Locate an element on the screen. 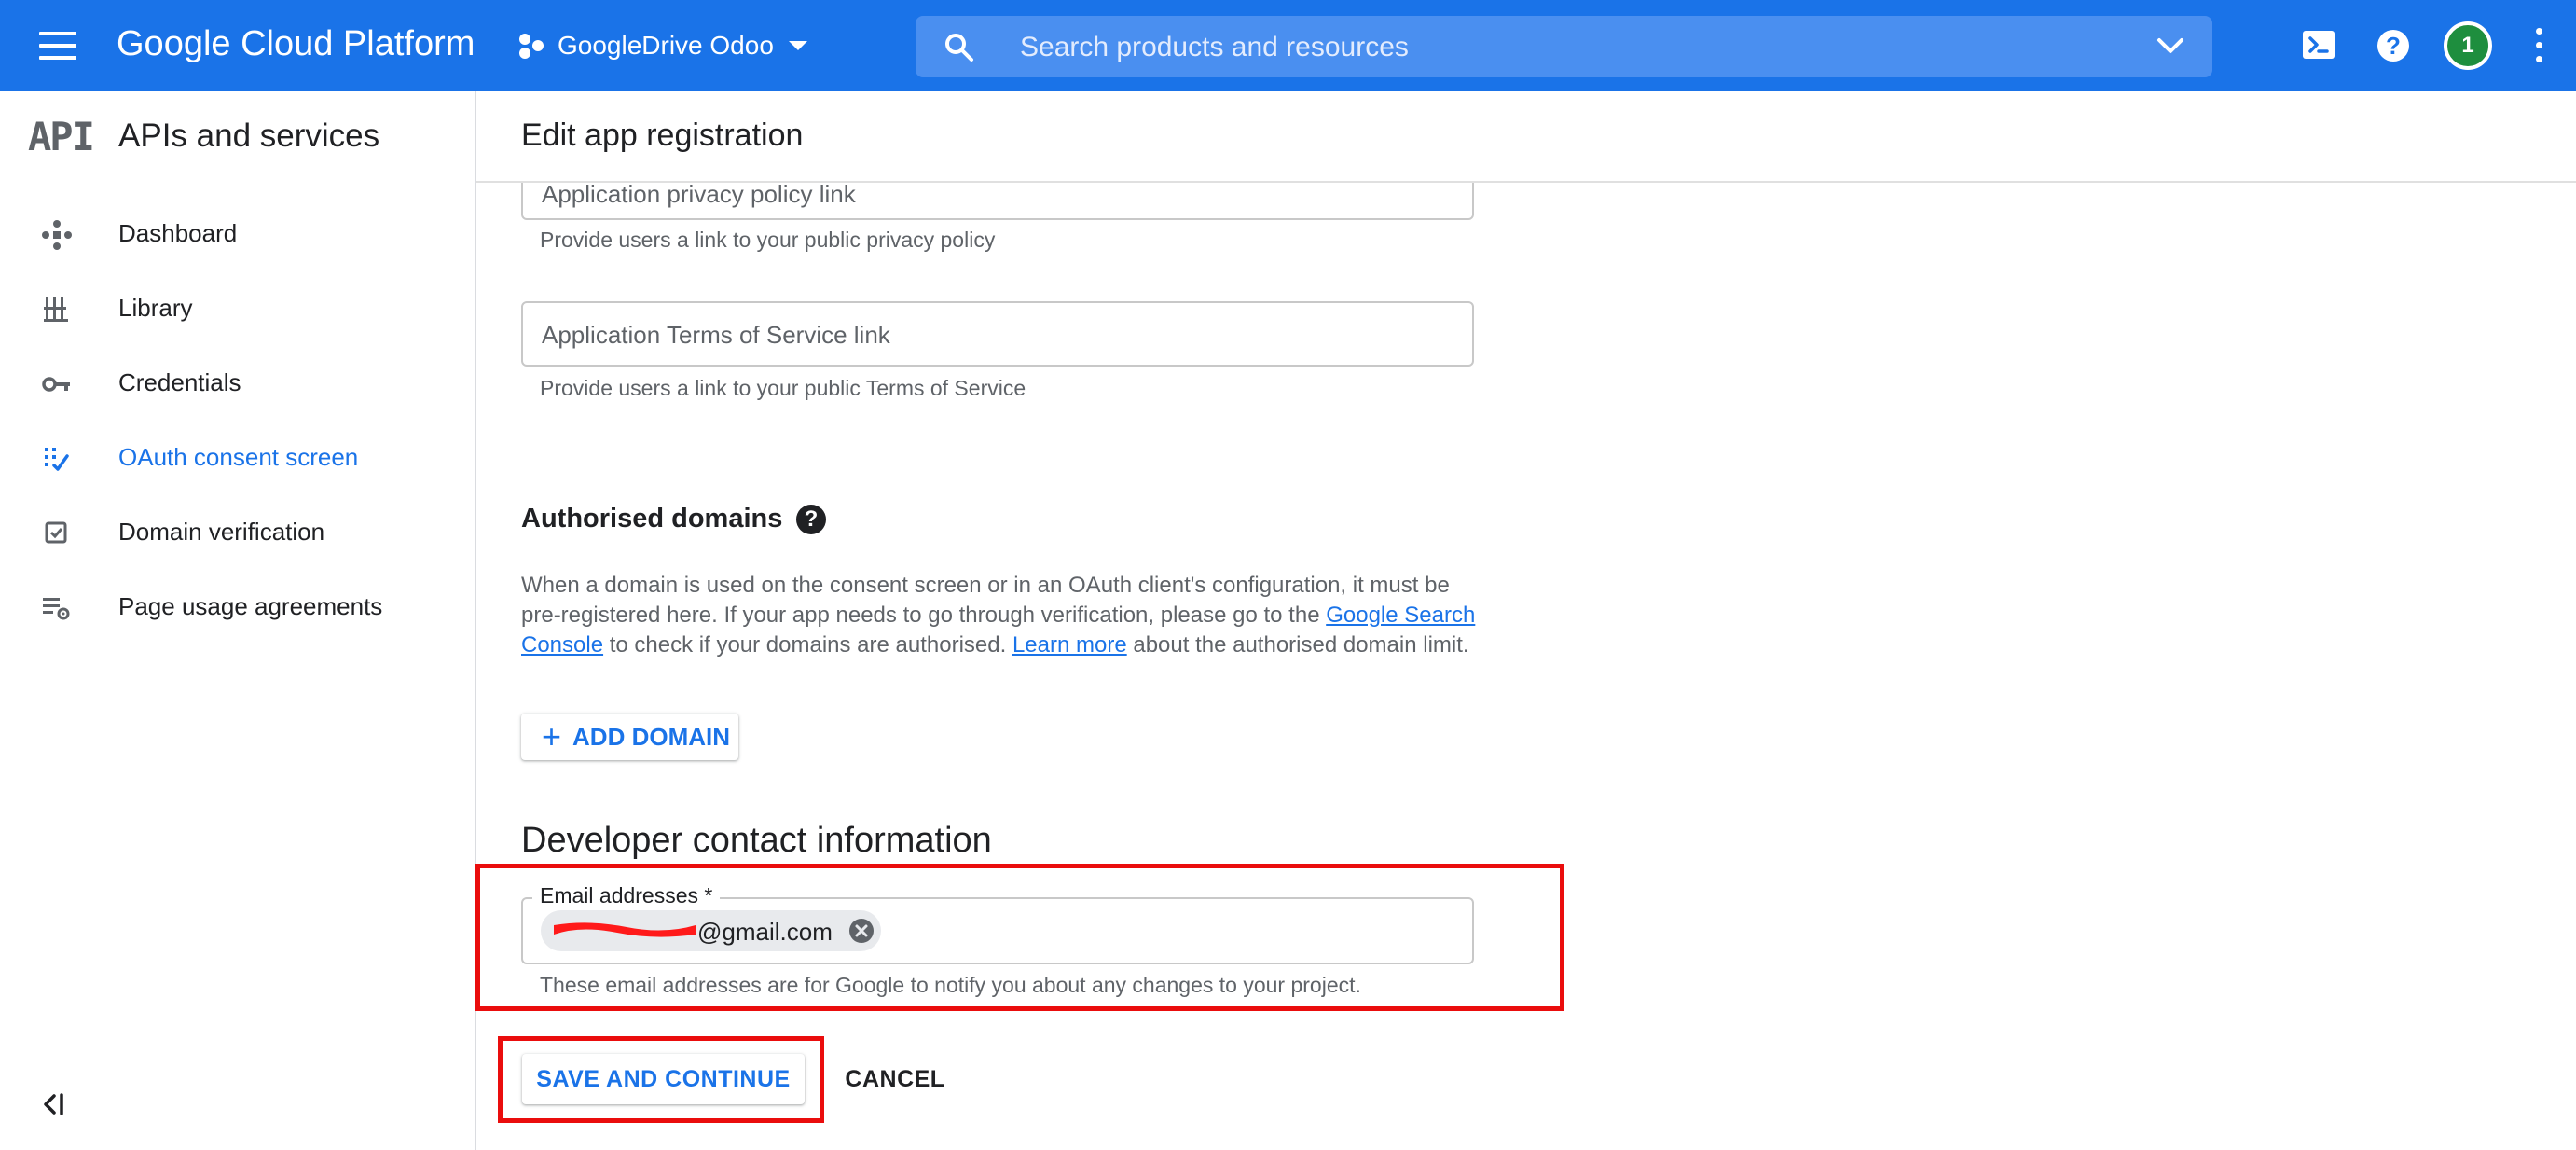 The height and width of the screenshot is (1150, 2576). search-bar is located at coordinates (1564, 46).